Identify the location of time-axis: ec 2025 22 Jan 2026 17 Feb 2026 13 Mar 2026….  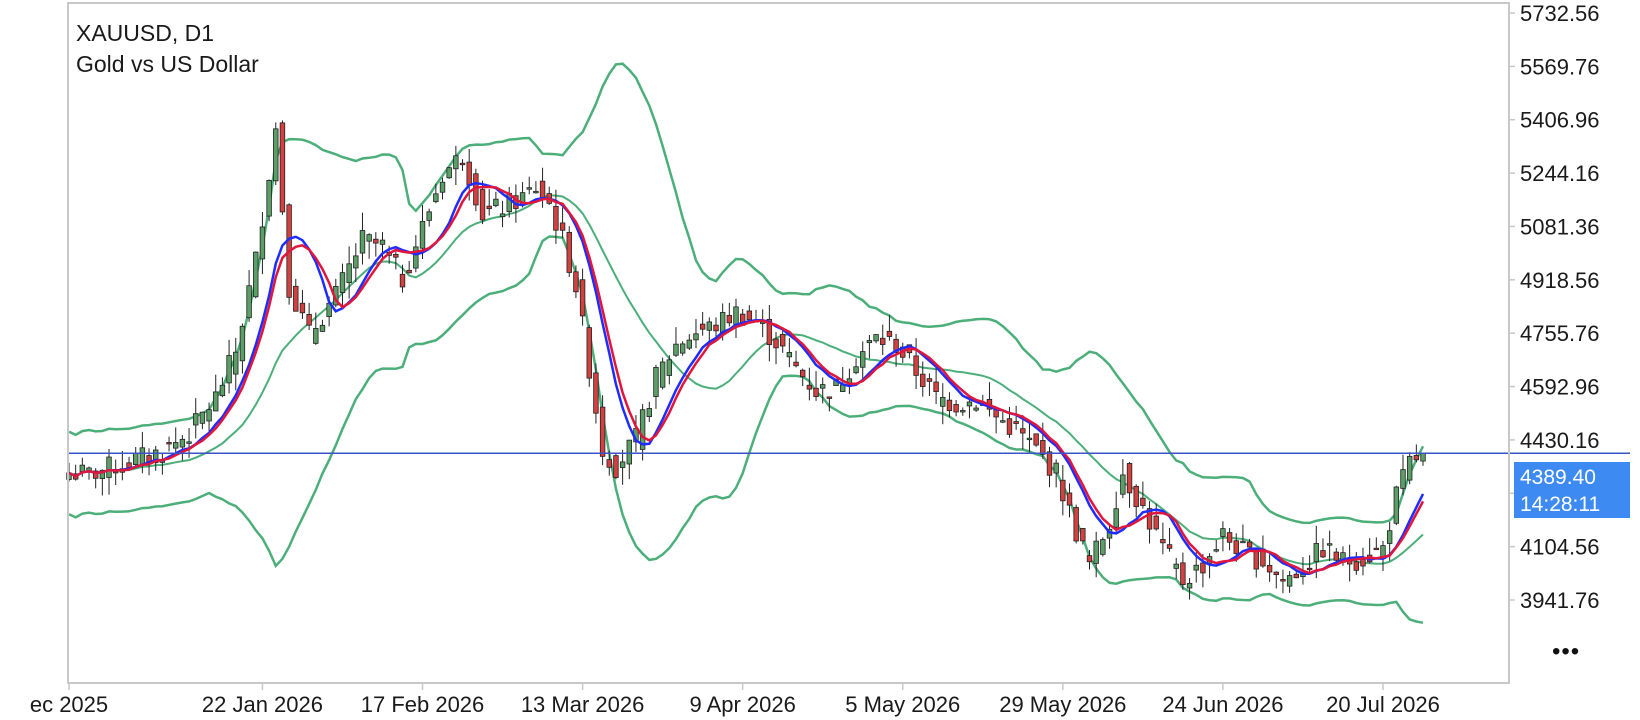
(735, 700).